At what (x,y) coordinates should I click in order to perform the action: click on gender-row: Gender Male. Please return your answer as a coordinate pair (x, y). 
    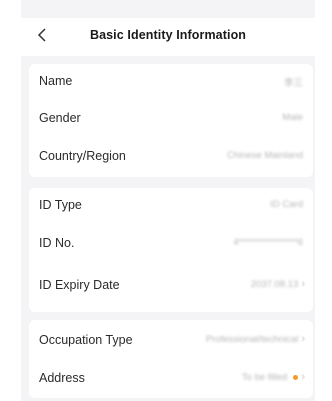
    Looking at the image, I should click on (171, 119).